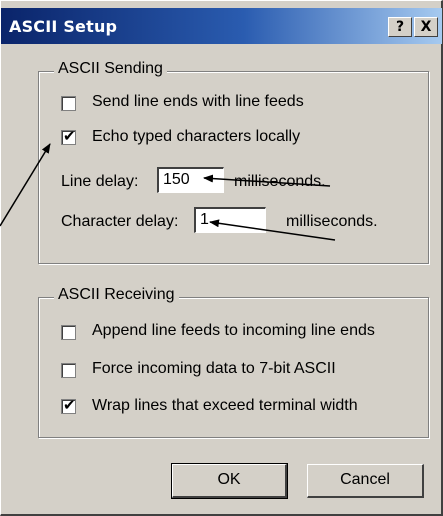 The image size is (443, 516). What do you see at coordinates (110, 69) in the screenshot?
I see `ascii-sending-legend: ASCII Sending` at bounding box center [110, 69].